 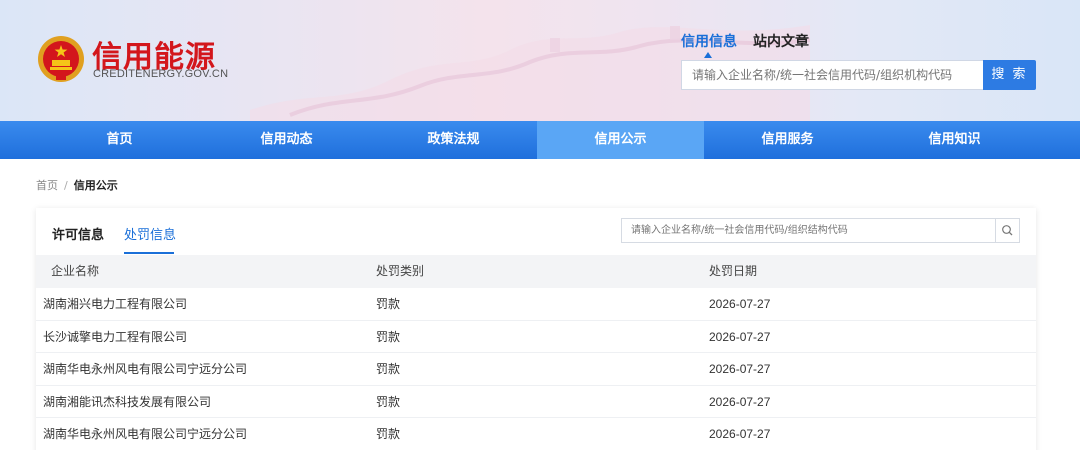 What do you see at coordinates (536, 304) in the screenshot?
I see `table-row: 湖南湘兴电力工程有限公司 罚款 2026-07-27` at bounding box center [536, 304].